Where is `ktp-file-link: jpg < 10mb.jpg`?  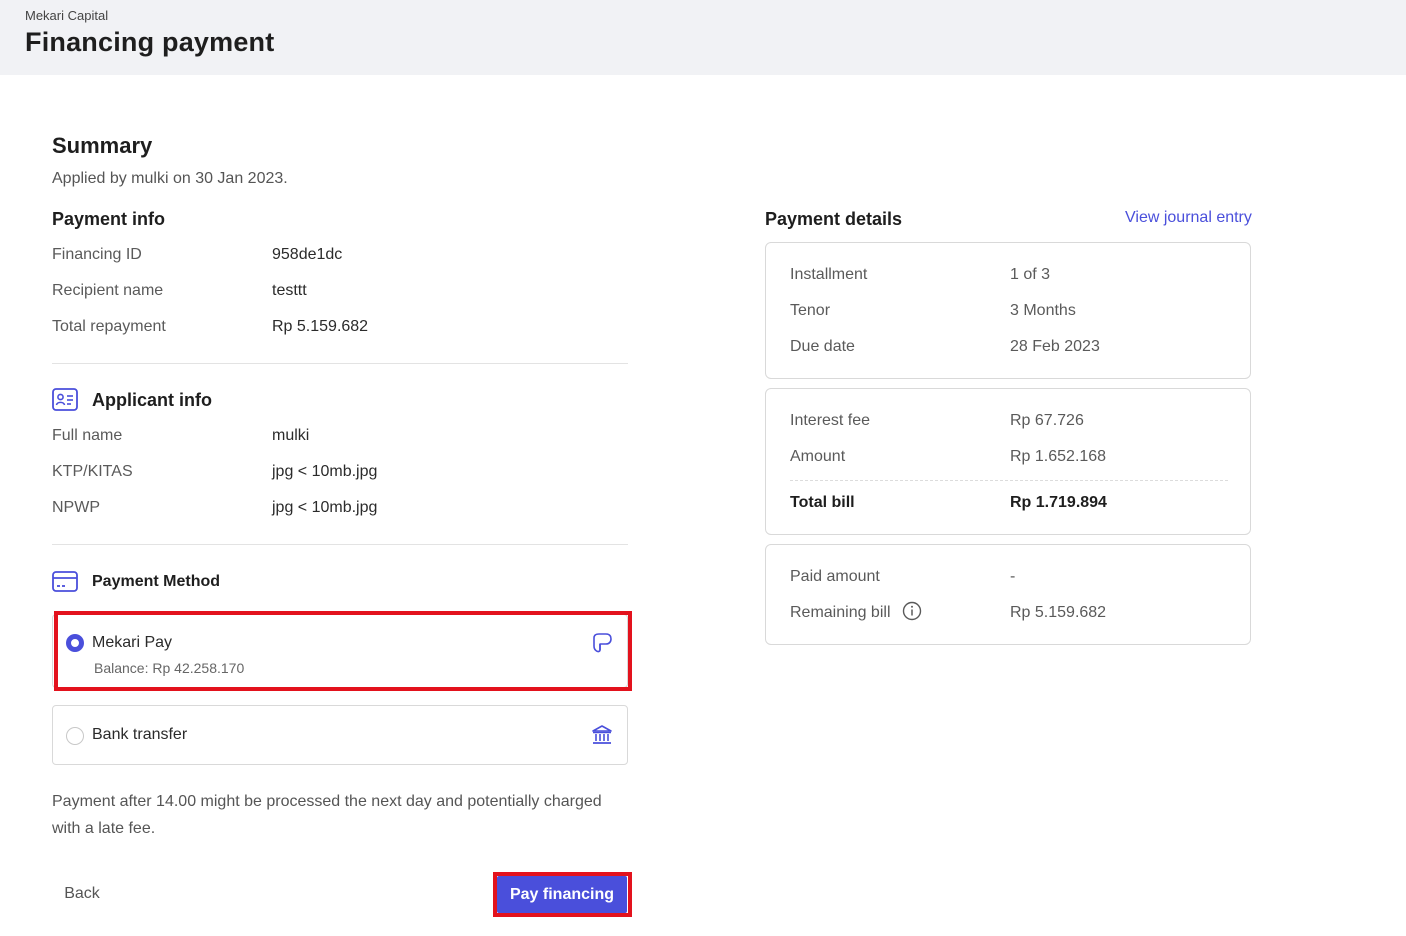
ktp-file-link: jpg < 10mb.jpg is located at coordinates (324, 472).